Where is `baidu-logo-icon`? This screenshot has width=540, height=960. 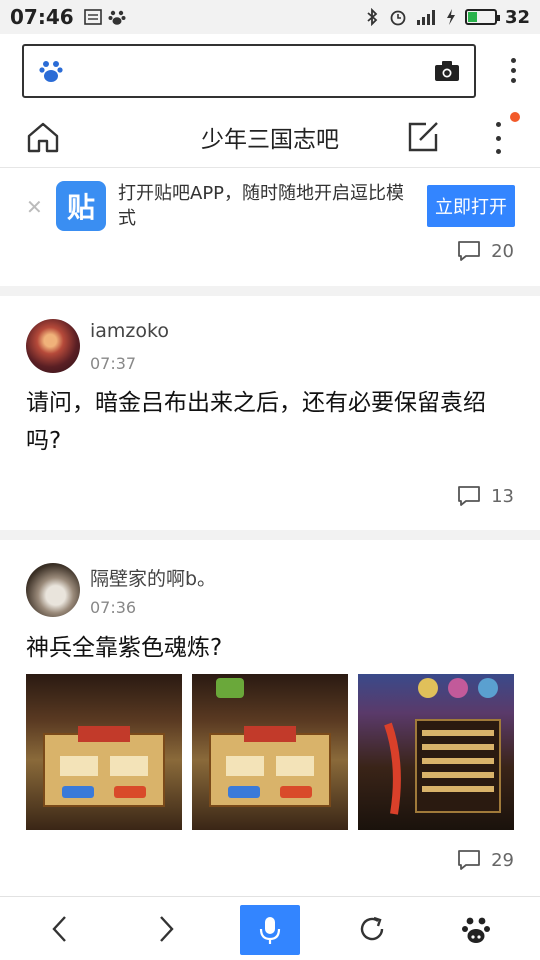
baidu-logo-icon is located at coordinates (51, 71).